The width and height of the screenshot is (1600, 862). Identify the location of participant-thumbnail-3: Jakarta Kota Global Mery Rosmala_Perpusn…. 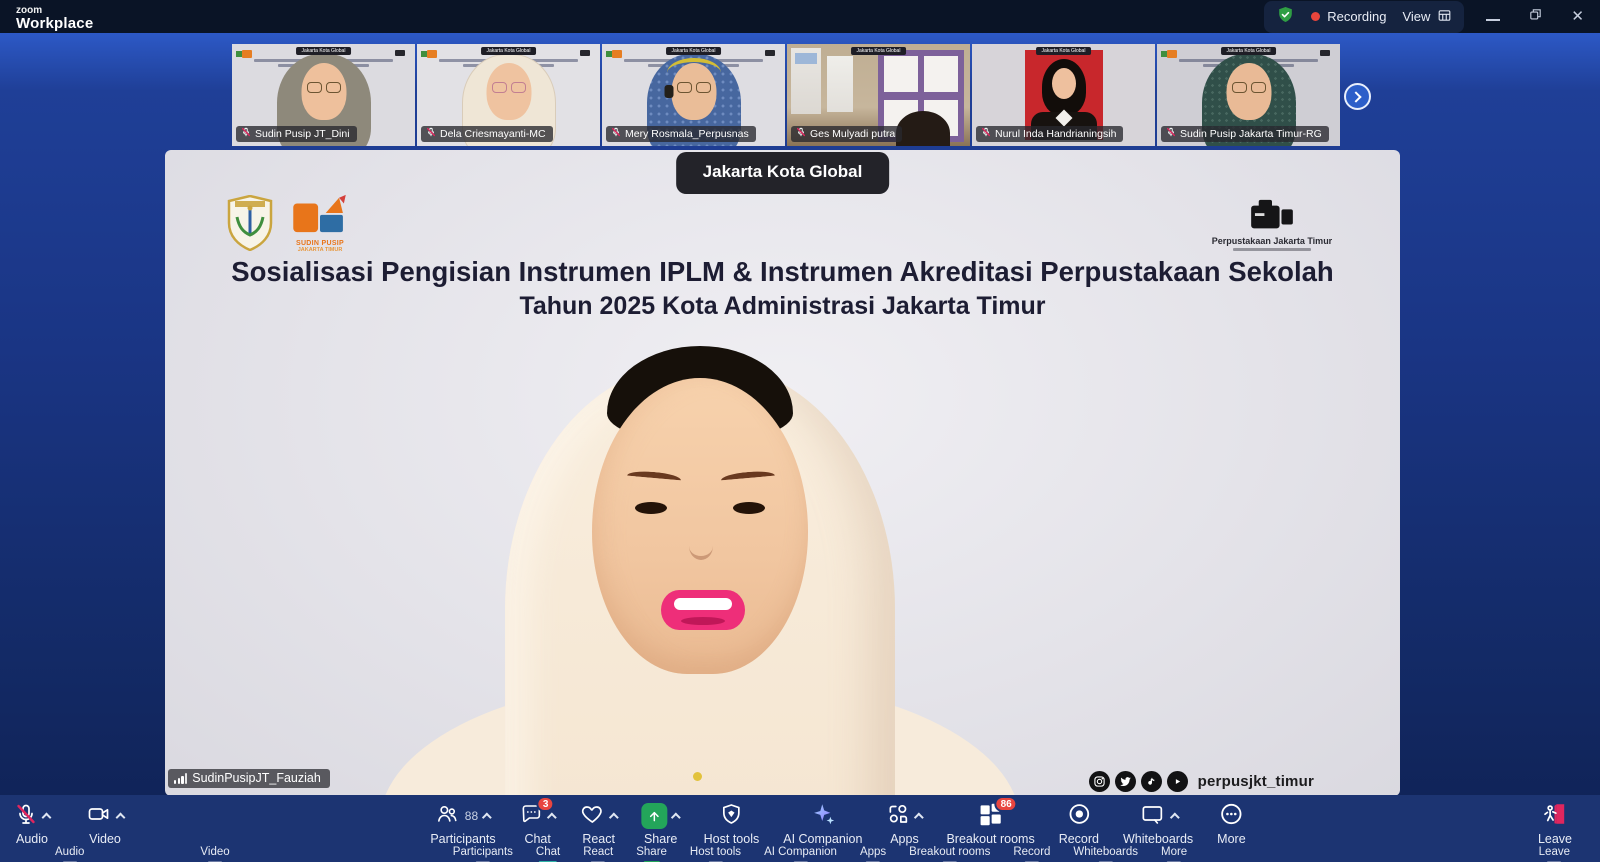
(693, 95).